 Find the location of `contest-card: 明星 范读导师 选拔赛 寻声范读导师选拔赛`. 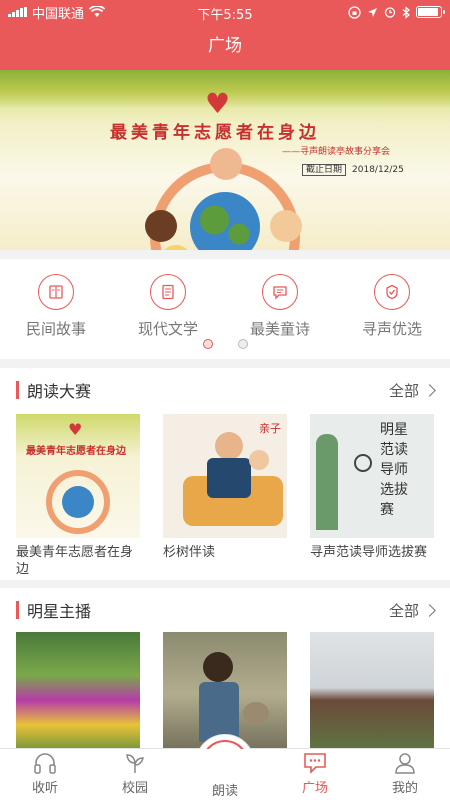

contest-card: 明星 范读导师 选拔赛 寻声范读导师选拔赛 is located at coordinates (372, 487).